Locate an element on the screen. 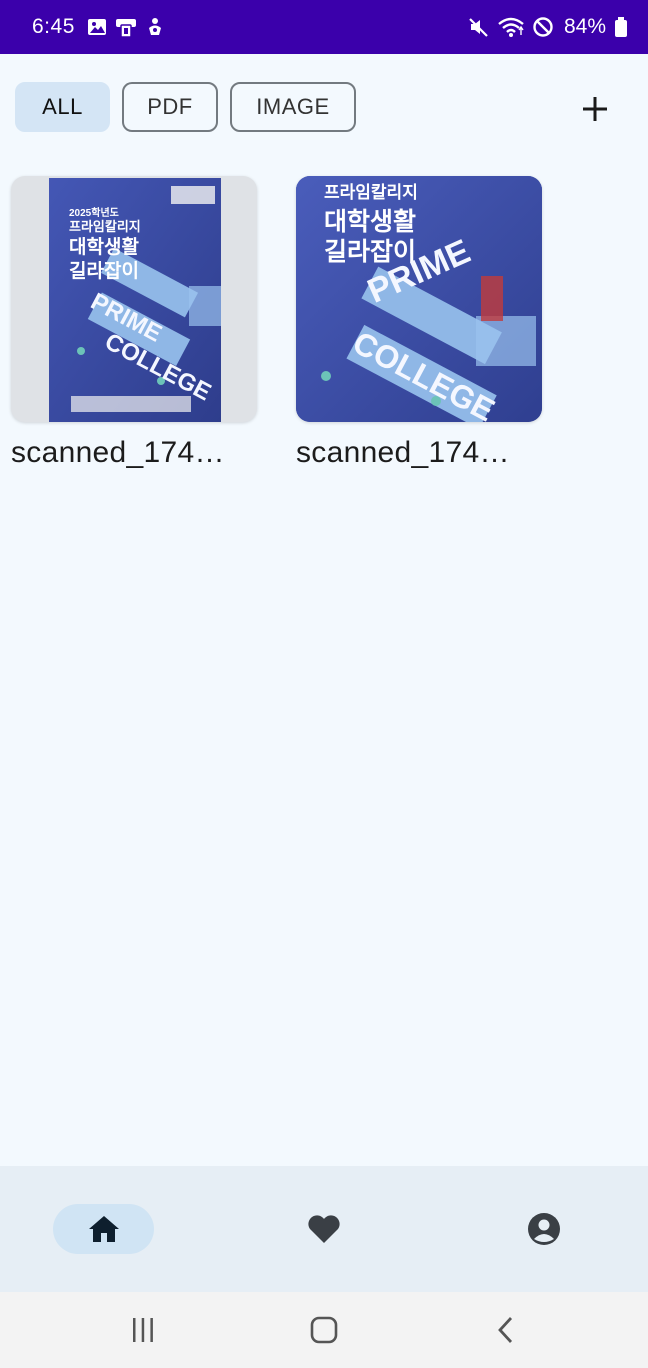  account-icon is located at coordinates (544, 1229).